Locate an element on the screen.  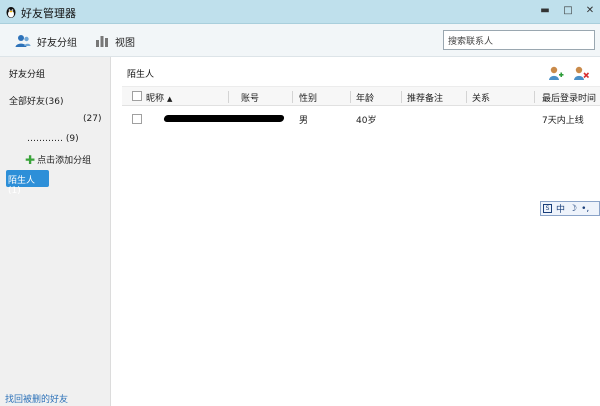
add-friend-icon is located at coordinates (556, 73).